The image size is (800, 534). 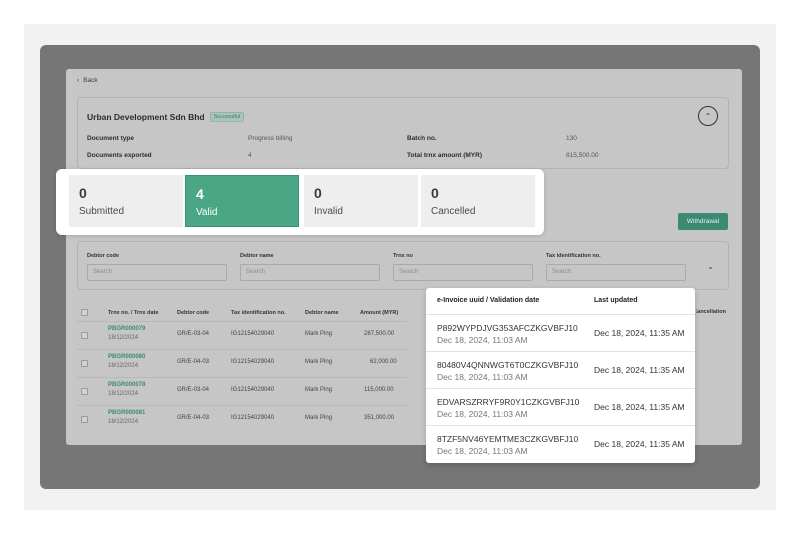 I want to click on filter-label-debtor-code: Debtor code, so click(x=103, y=256).